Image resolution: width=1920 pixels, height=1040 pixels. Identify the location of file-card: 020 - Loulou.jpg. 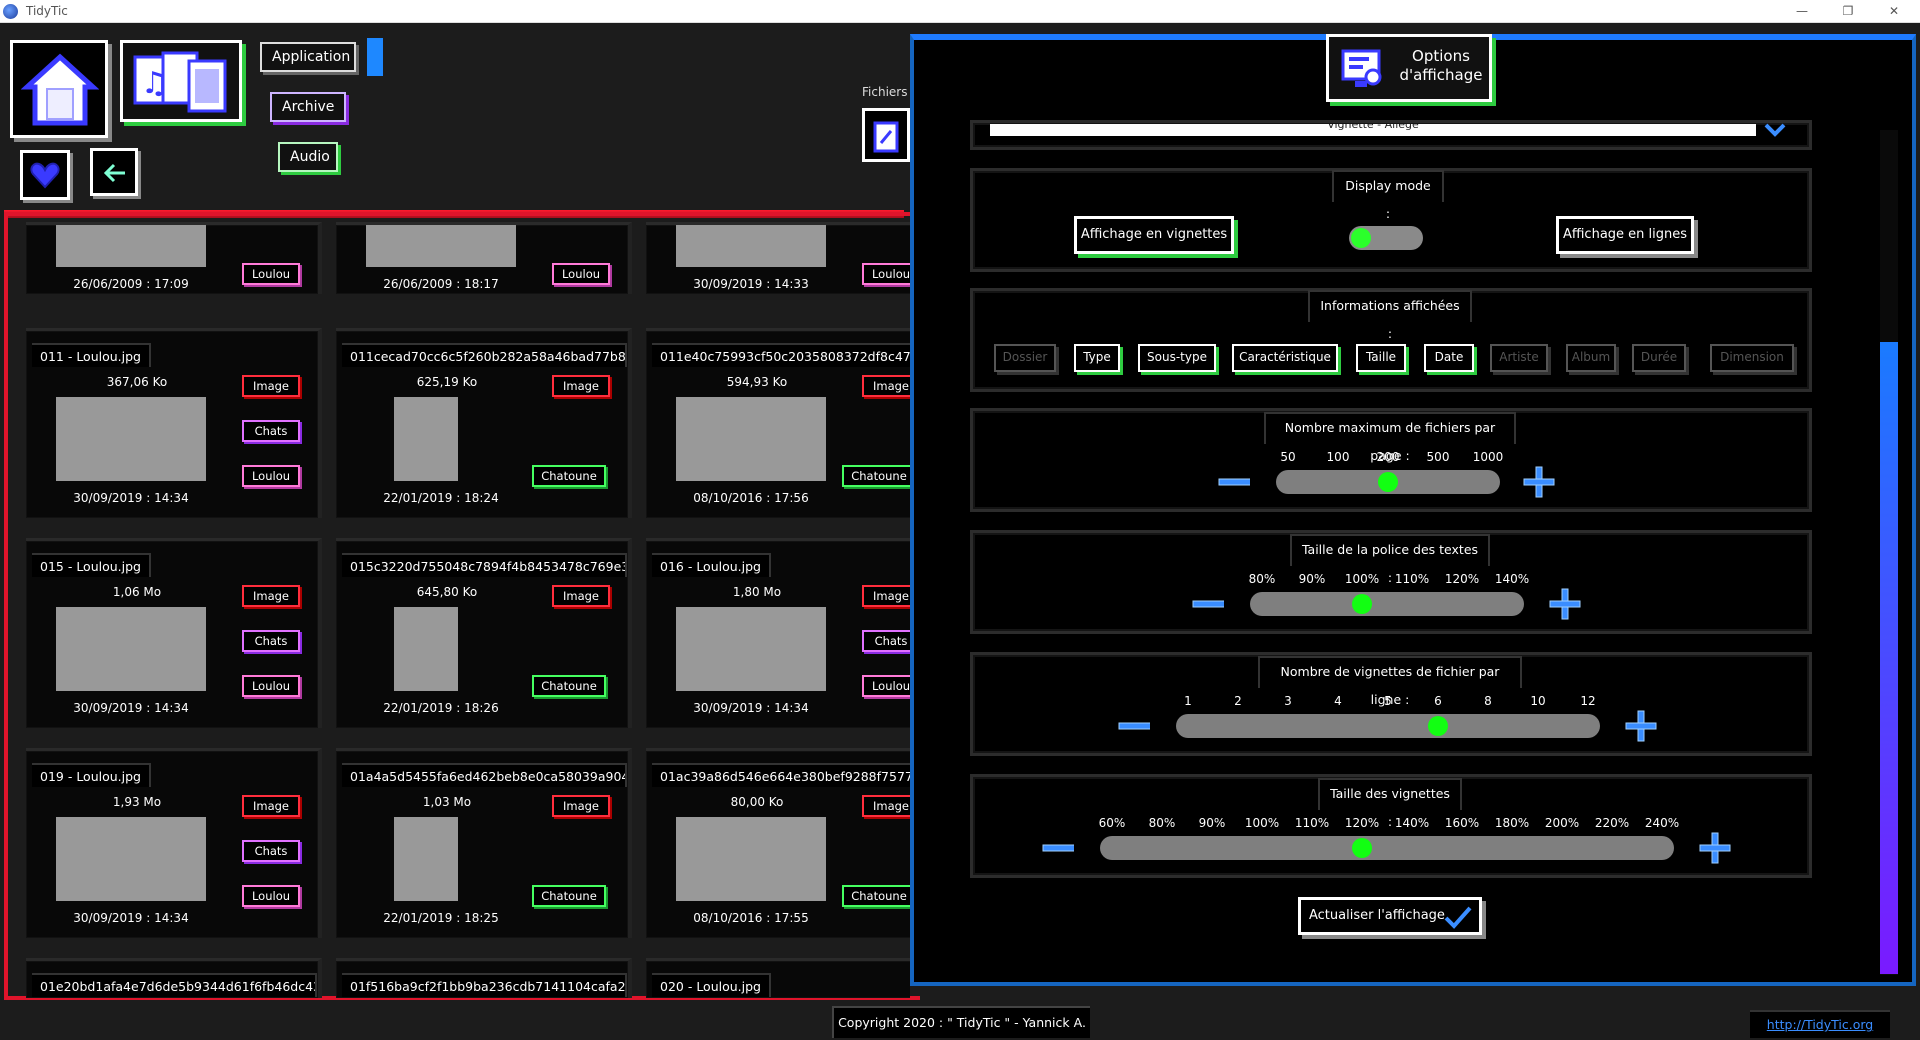
(778, 978).